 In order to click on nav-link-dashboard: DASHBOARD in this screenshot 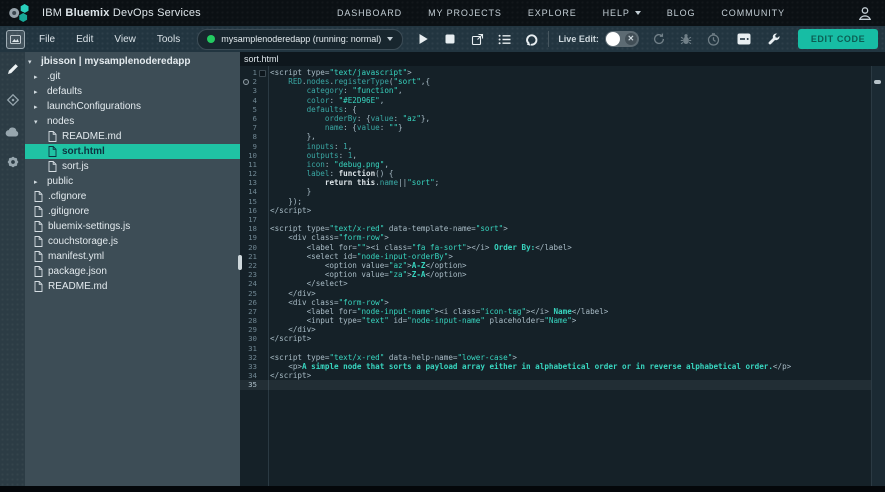, I will do `click(369, 13)`.